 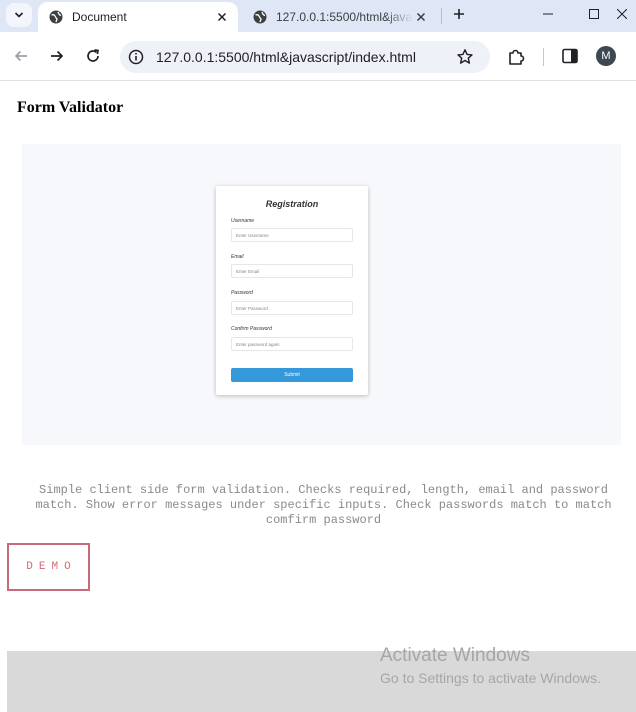 I want to click on watermark-subtitle: Go to Settings to activate Windows., so click(x=490, y=678).